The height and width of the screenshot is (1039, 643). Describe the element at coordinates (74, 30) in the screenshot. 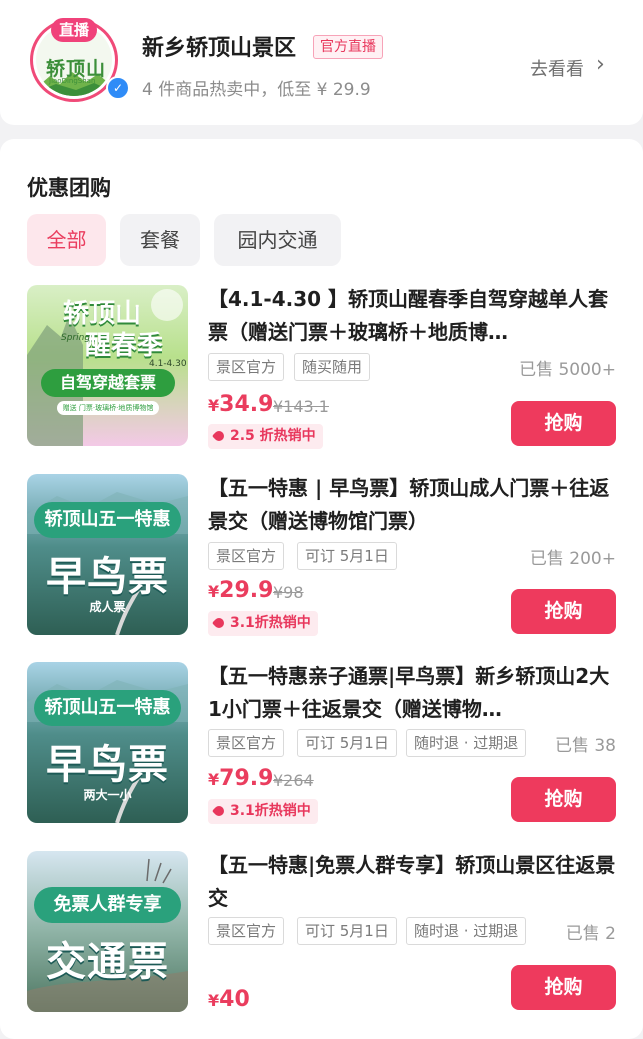

I see `live-badge: 直播` at that location.